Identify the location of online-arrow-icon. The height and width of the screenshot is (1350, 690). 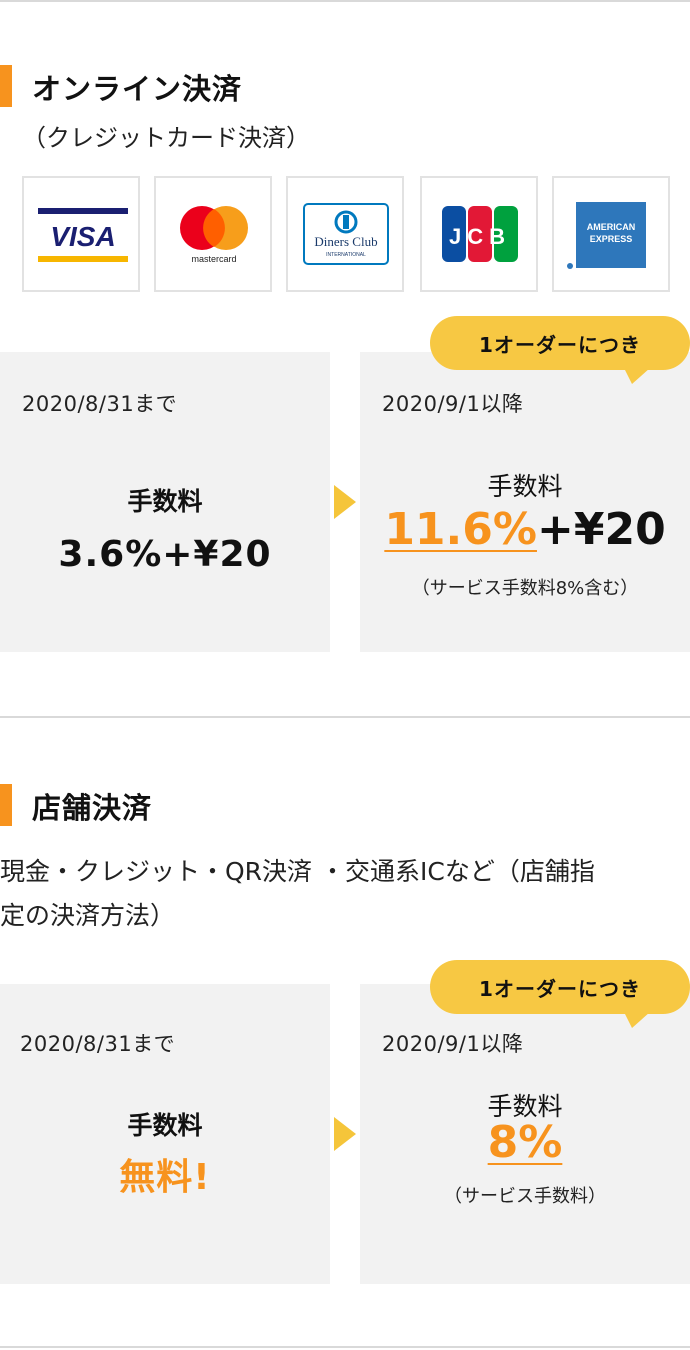
(345, 502).